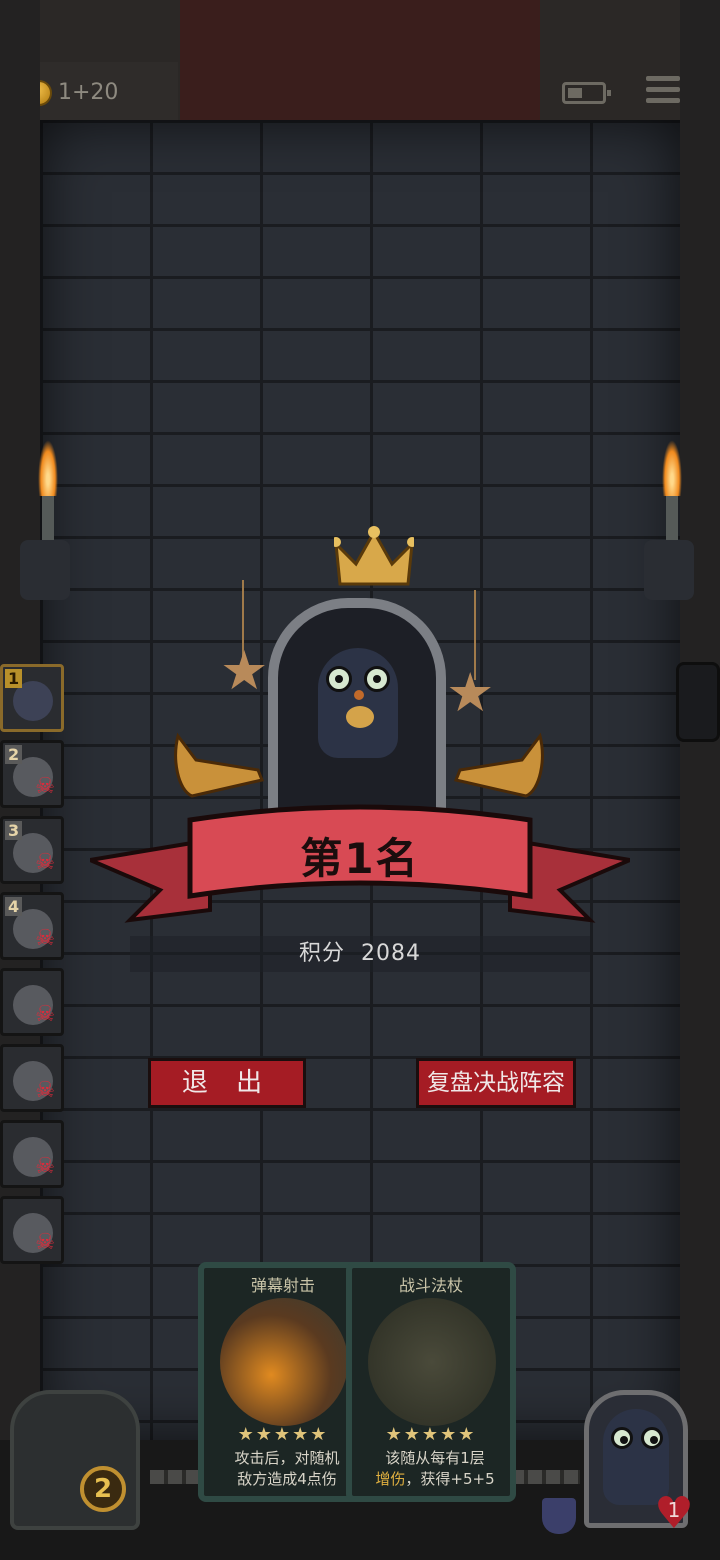 The width and height of the screenshot is (720, 1560). Describe the element at coordinates (669, 520) in the screenshot. I see `torch-right` at that location.